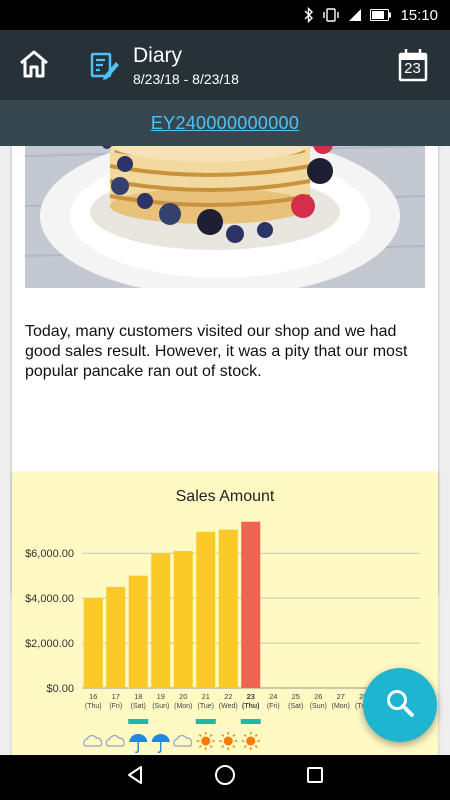  Describe the element at coordinates (228, 706) in the screenshot. I see `x-tick-weekday: (Wed)` at that location.